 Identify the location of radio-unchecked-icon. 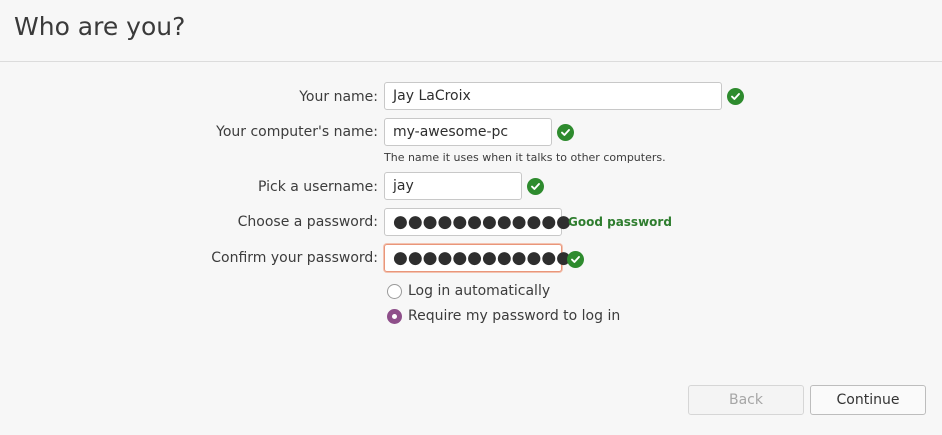
(394, 291).